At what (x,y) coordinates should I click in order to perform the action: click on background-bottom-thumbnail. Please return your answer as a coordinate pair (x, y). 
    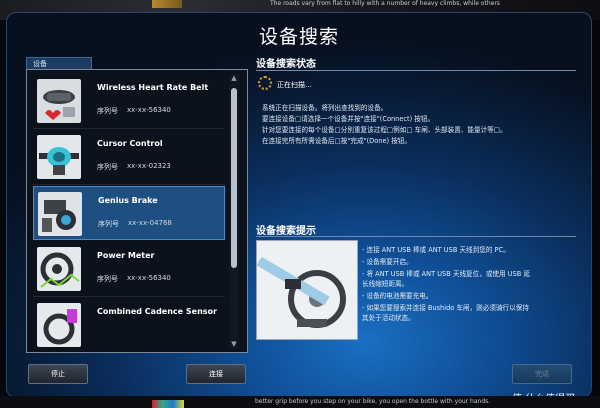
    Looking at the image, I should click on (168, 404).